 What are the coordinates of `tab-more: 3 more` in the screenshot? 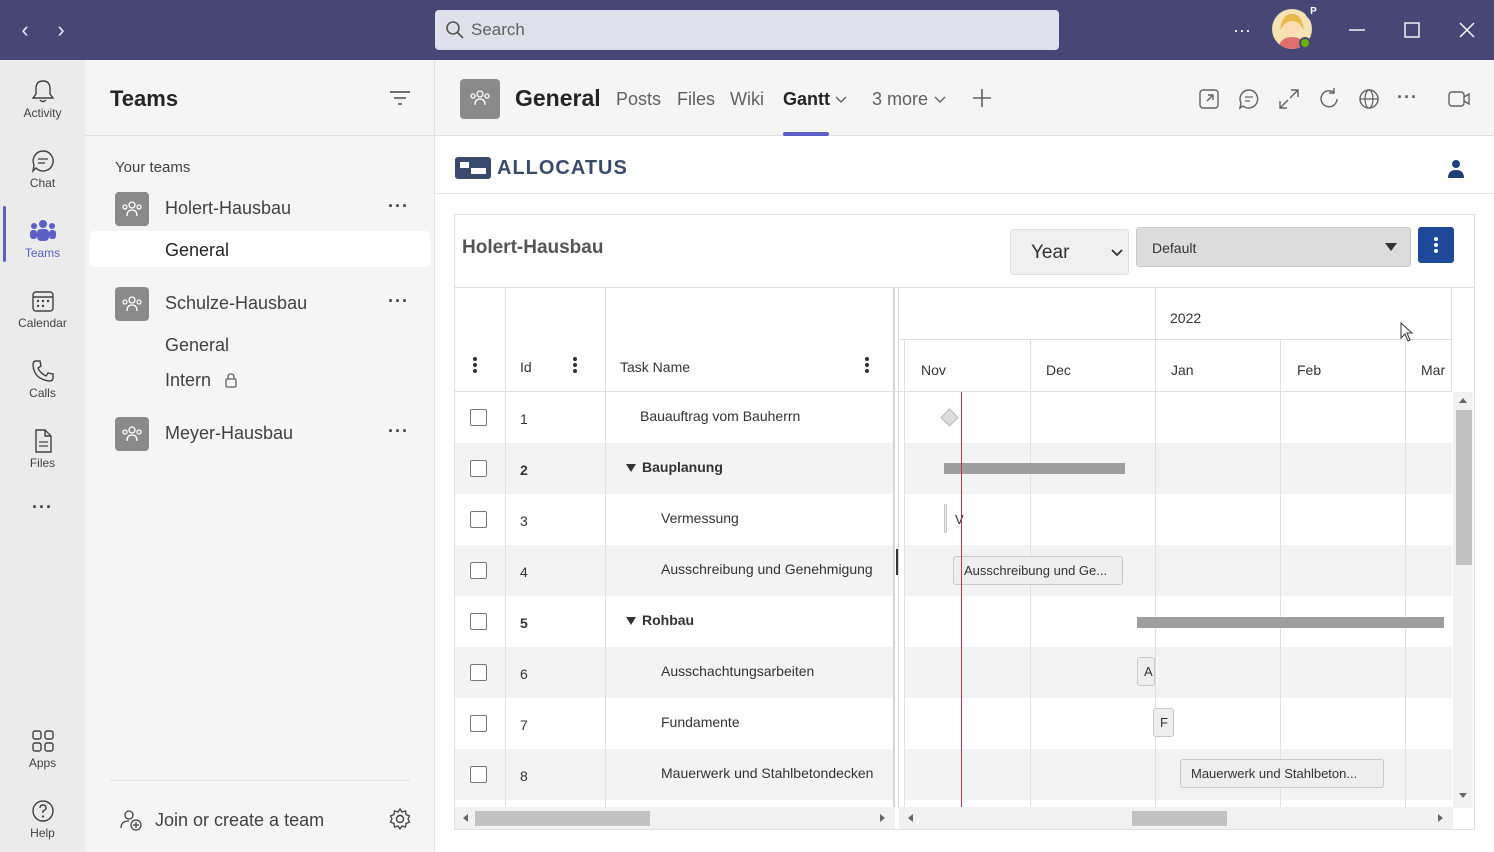 It's located at (900, 99).